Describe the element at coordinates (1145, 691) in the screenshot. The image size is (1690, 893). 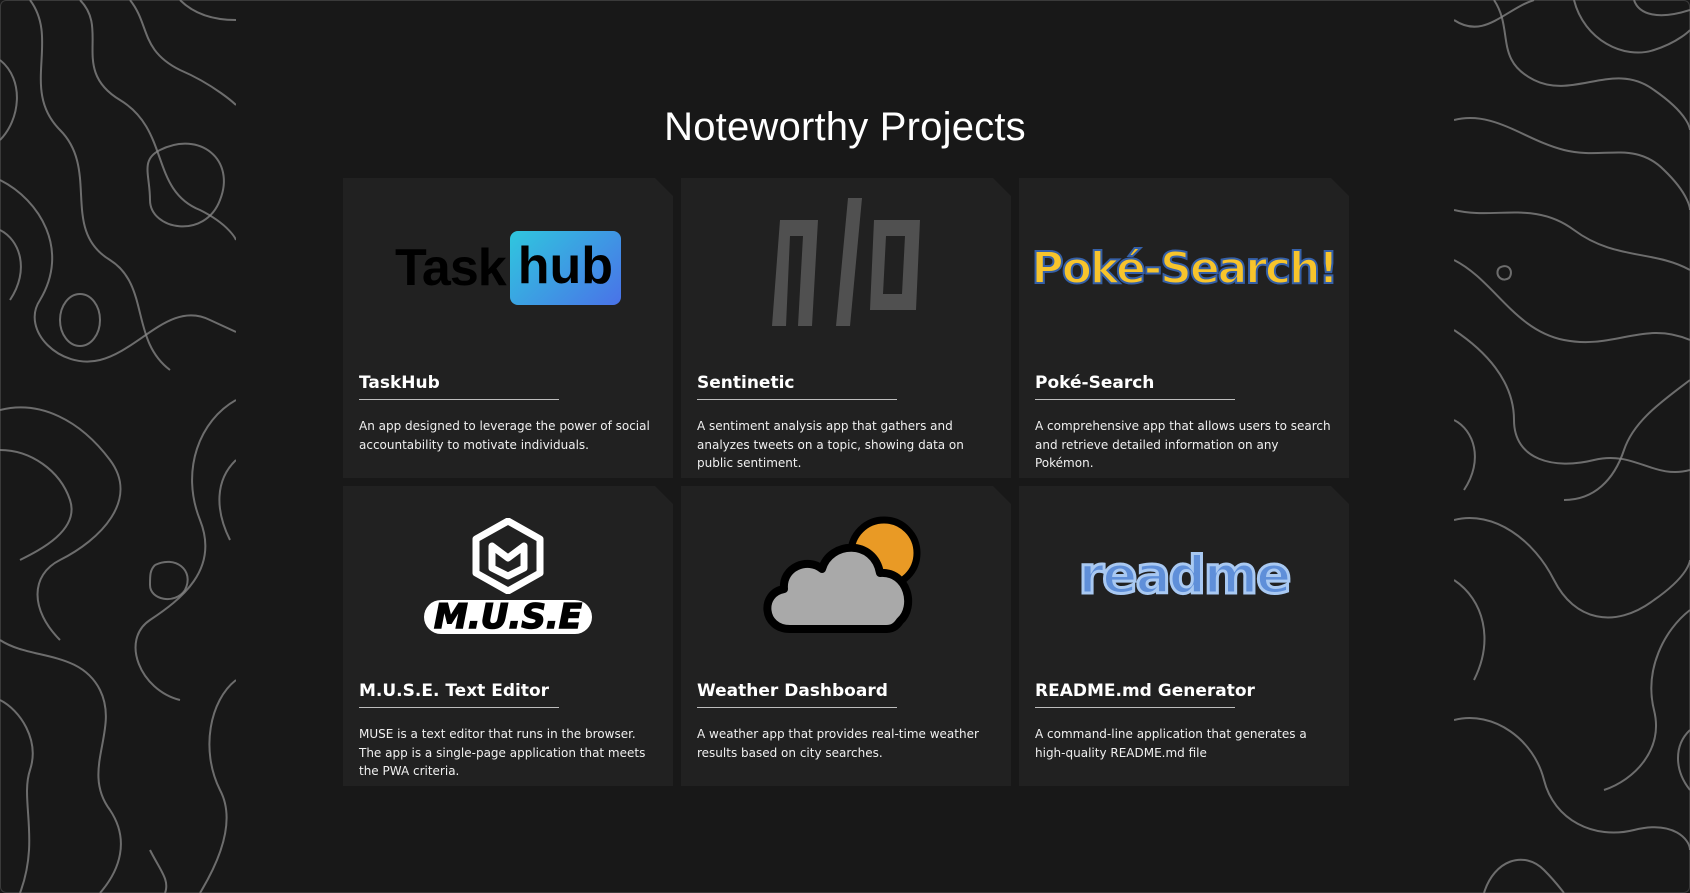
I see `project-title: README.md Generator` at that location.